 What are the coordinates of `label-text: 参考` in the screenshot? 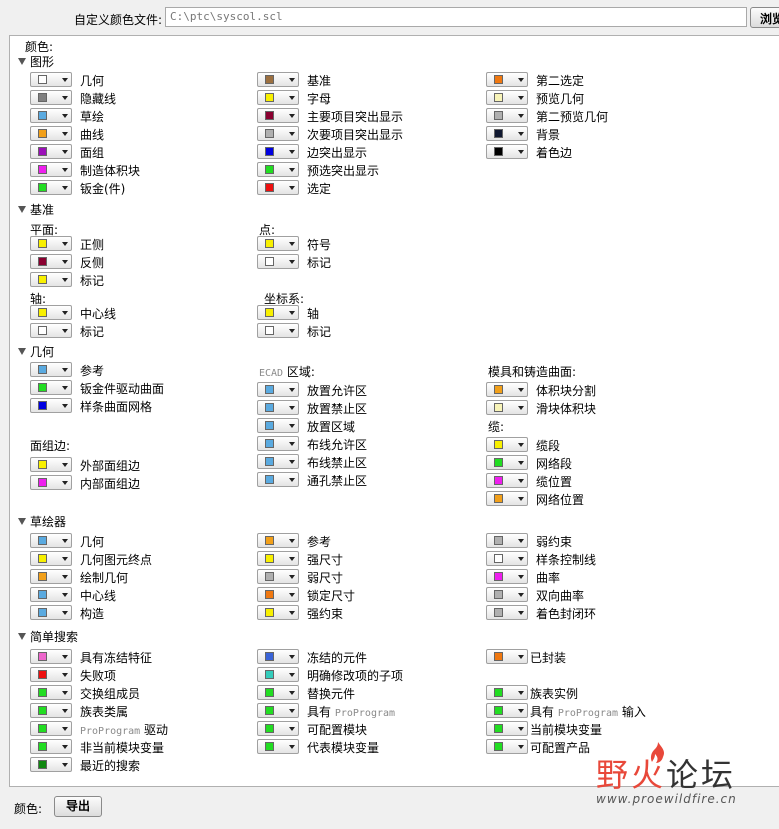 It's located at (319, 542).